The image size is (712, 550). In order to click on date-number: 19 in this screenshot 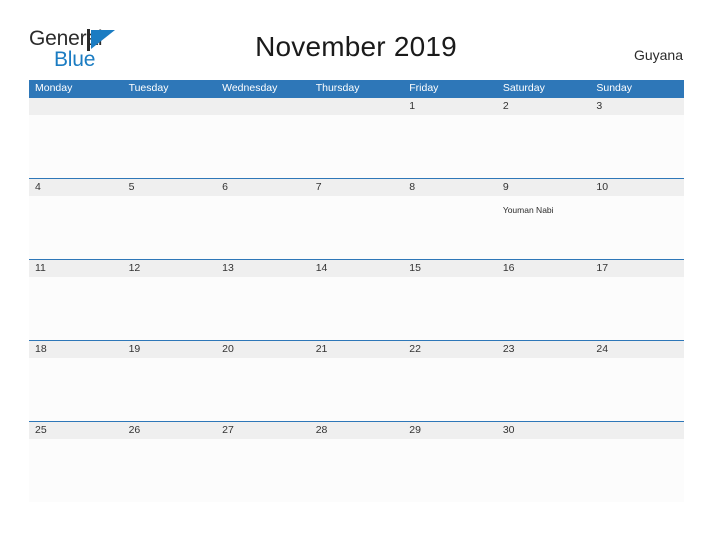, I will do `click(170, 349)`.